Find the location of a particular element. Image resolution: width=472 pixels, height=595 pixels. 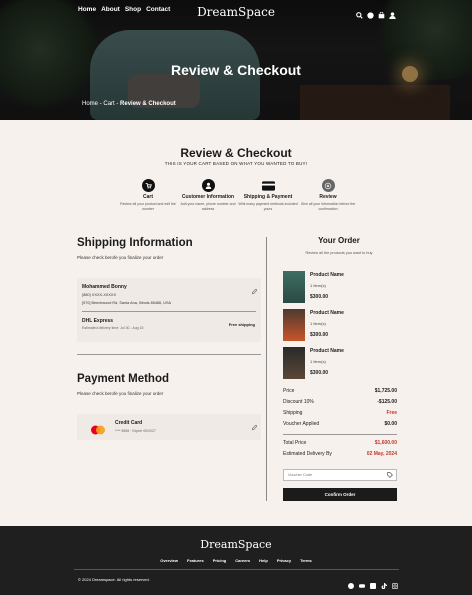

confirm-order-button: Confirm Order is located at coordinates (340, 494).